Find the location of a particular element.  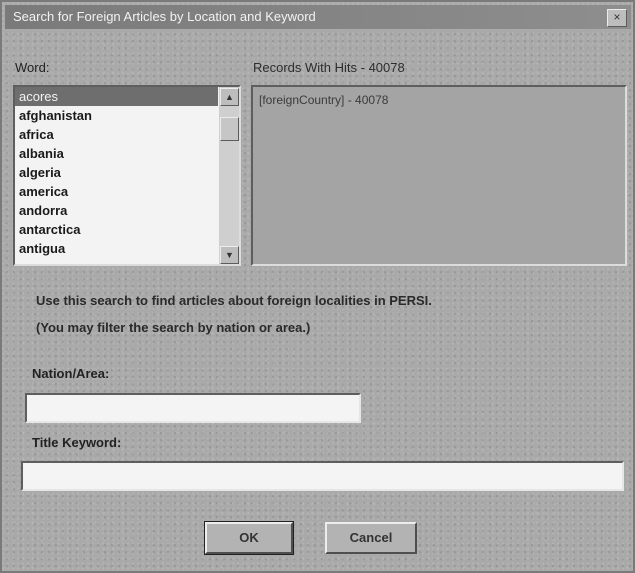

word-list-item: andorra is located at coordinates (116, 210).